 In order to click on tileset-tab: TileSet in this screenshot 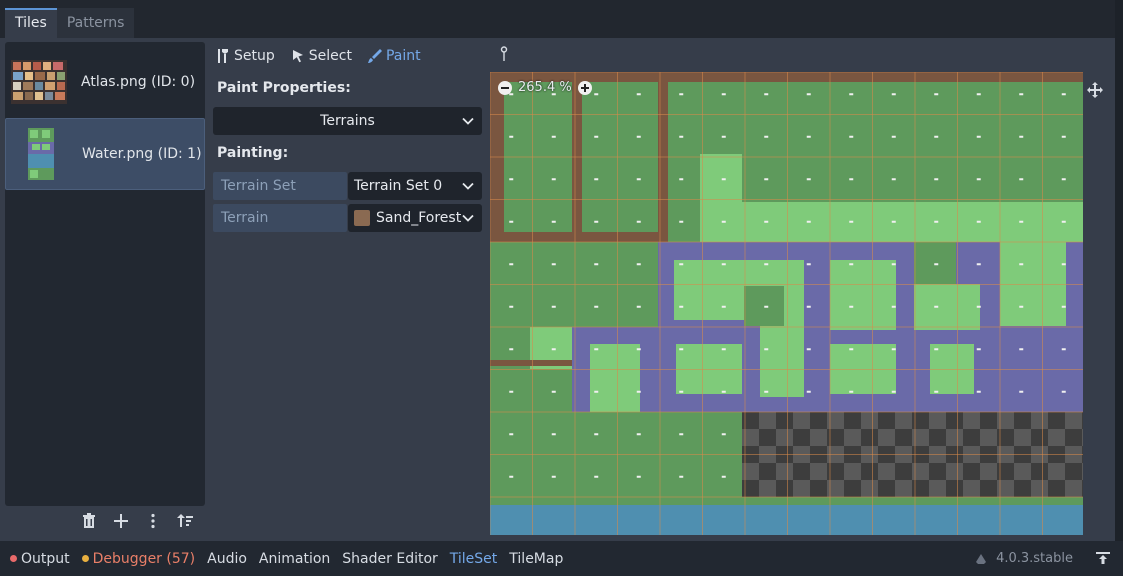, I will do `click(474, 559)`.